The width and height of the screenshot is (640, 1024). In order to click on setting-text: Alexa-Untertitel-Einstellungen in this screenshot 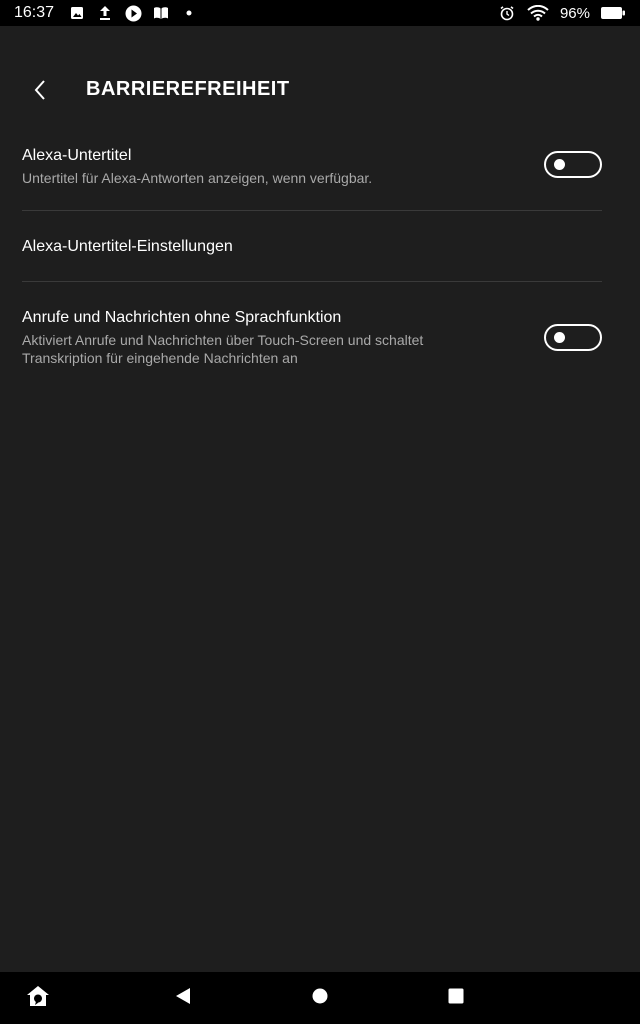, I will do `click(127, 247)`.